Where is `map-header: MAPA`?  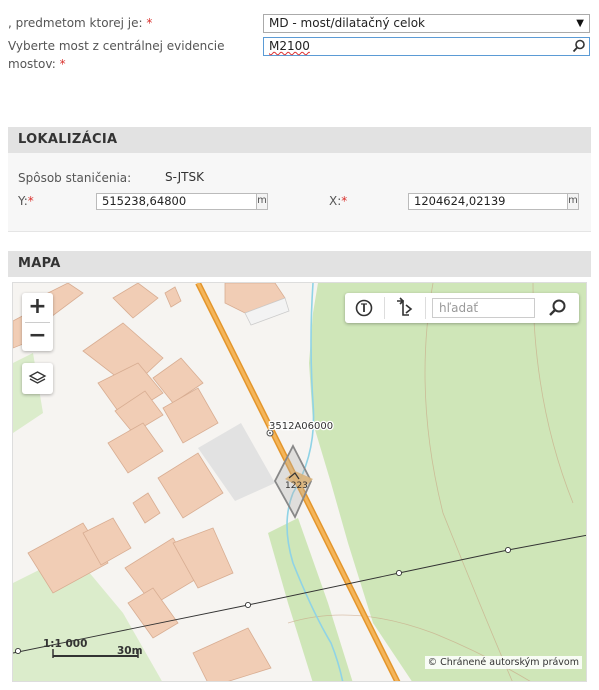
map-header: MAPA is located at coordinates (299, 264).